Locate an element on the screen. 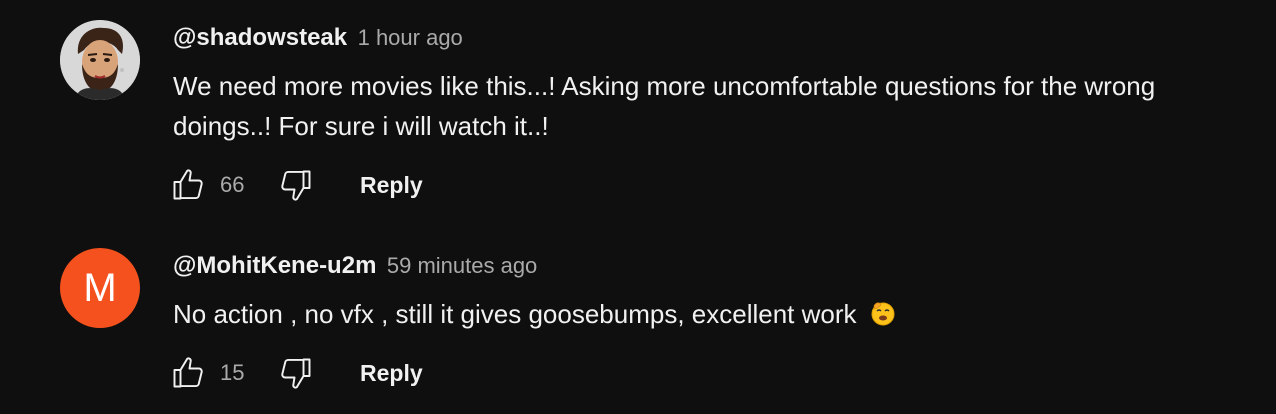 This screenshot has height=414, width=1276. like-count: 66 is located at coordinates (232, 184).